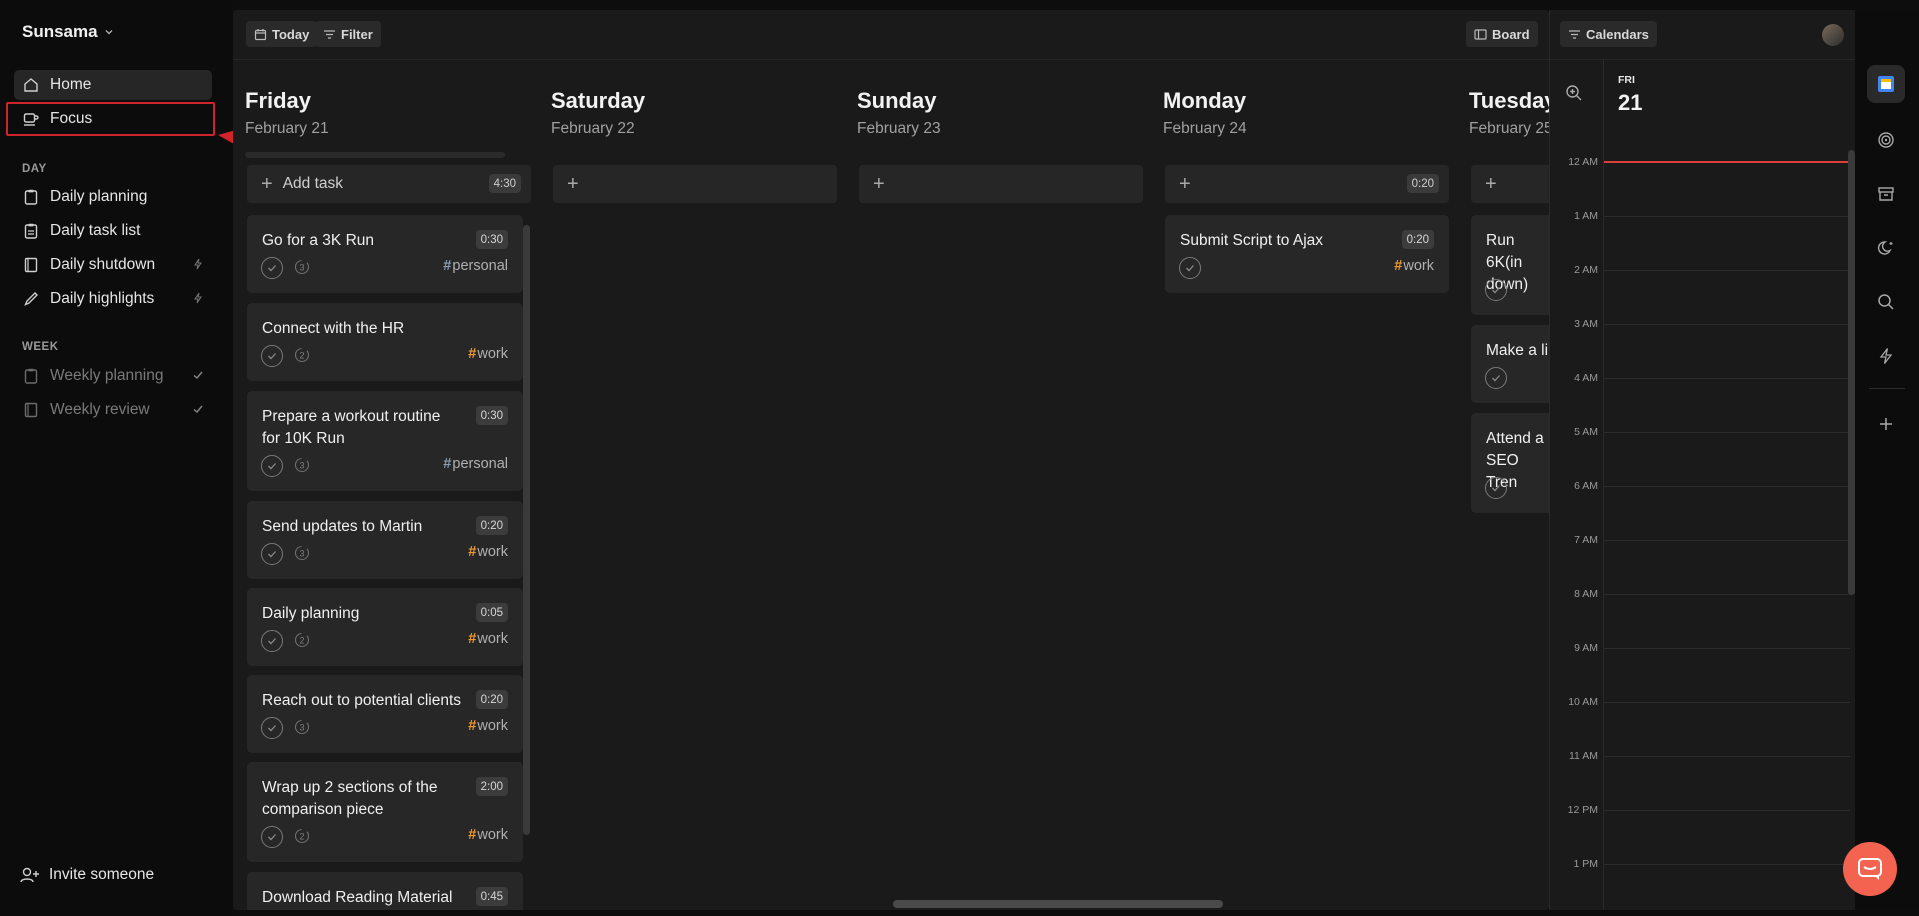  Describe the element at coordinates (480, 266) in the screenshot. I see `tag-label: personal` at that location.